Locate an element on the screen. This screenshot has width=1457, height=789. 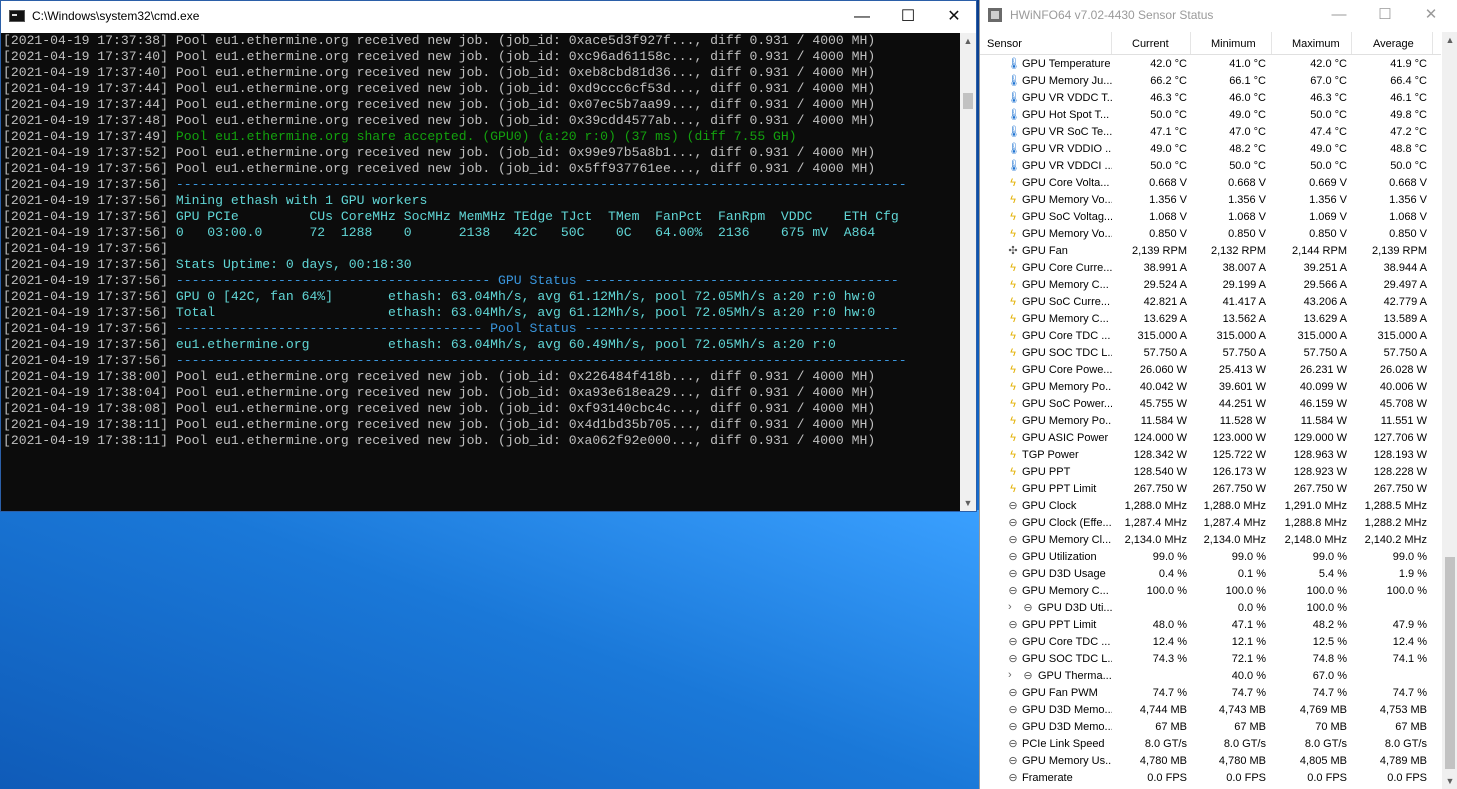
sensor-value-min: 99.0 % is located at coordinates (1248, 557).